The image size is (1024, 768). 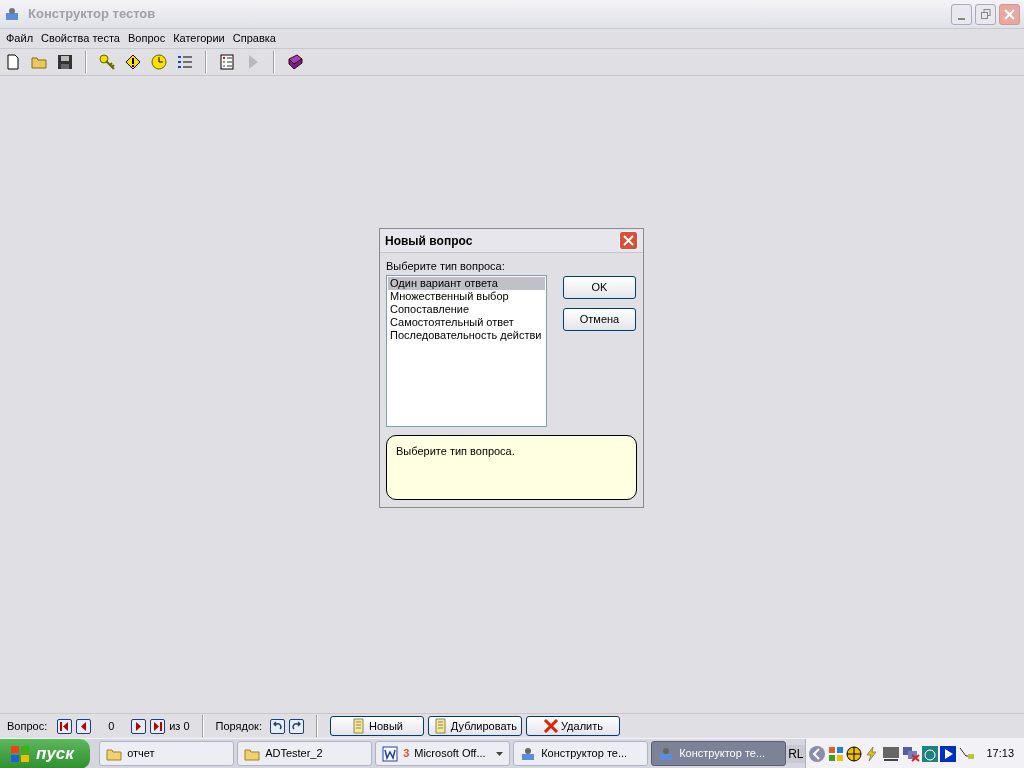 I want to click on window-title: Конструктор тестов, so click(x=92, y=14).